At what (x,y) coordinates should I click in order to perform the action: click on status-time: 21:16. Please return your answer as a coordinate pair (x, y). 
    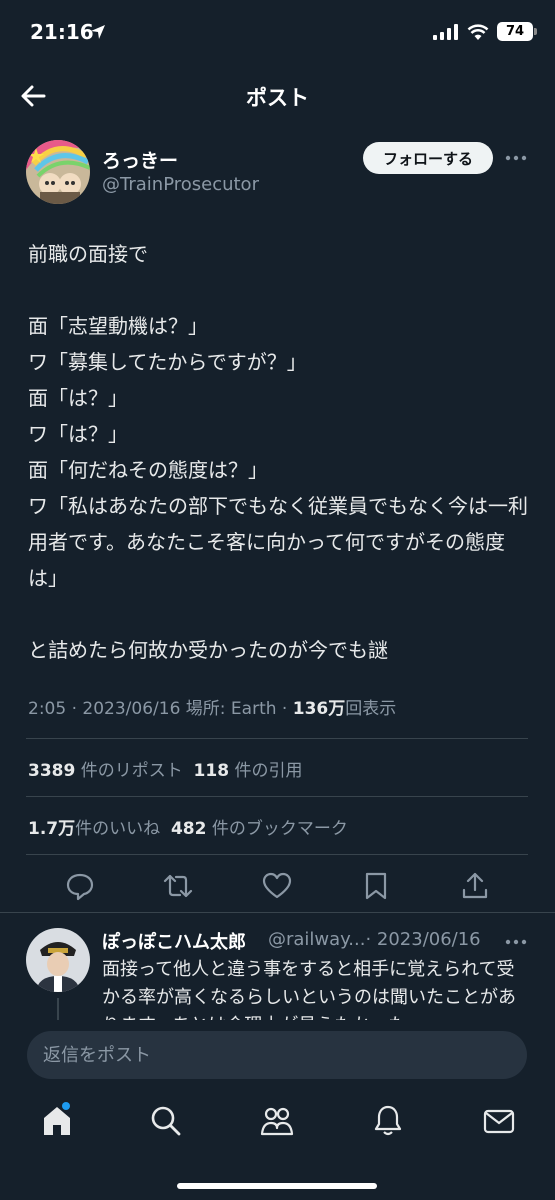
    Looking at the image, I should click on (62, 32).